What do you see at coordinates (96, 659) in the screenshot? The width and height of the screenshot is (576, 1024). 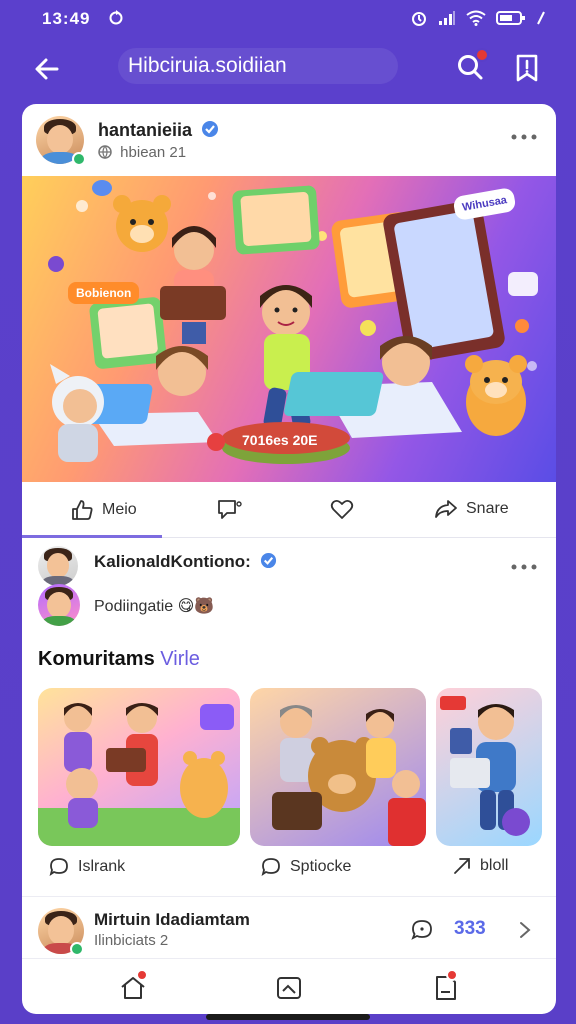 I see `section-title-text: Komuritams` at bounding box center [96, 659].